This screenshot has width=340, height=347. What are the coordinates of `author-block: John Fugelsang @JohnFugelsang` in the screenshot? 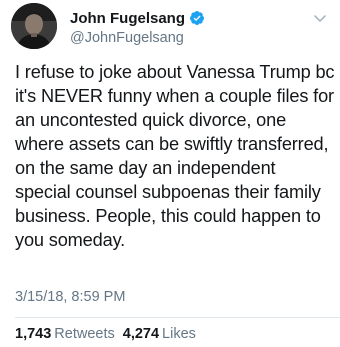 It's located at (180, 27).